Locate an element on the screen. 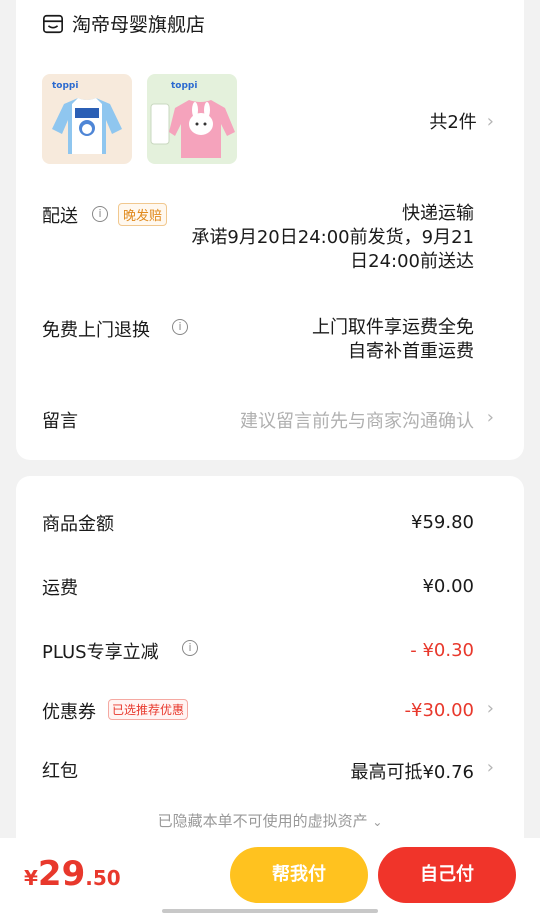 The image size is (540, 913). price-integer: 29 is located at coordinates (61, 874).